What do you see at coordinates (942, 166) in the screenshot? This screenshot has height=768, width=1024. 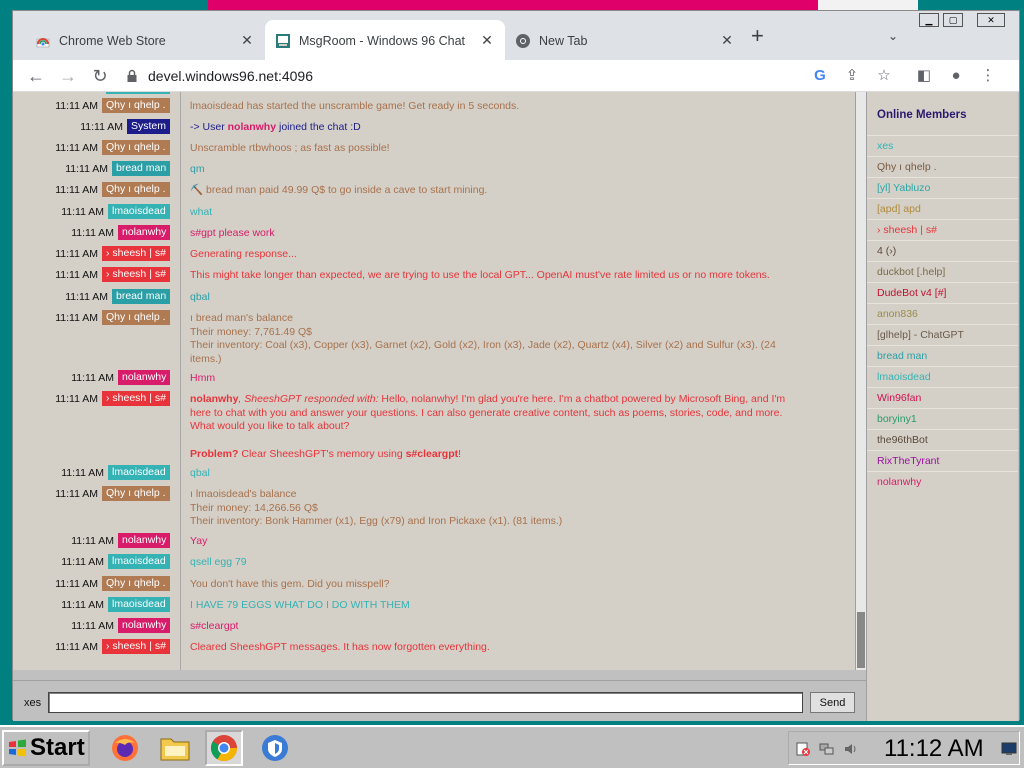 I see `member-item: Qhy ı qhelp .` at bounding box center [942, 166].